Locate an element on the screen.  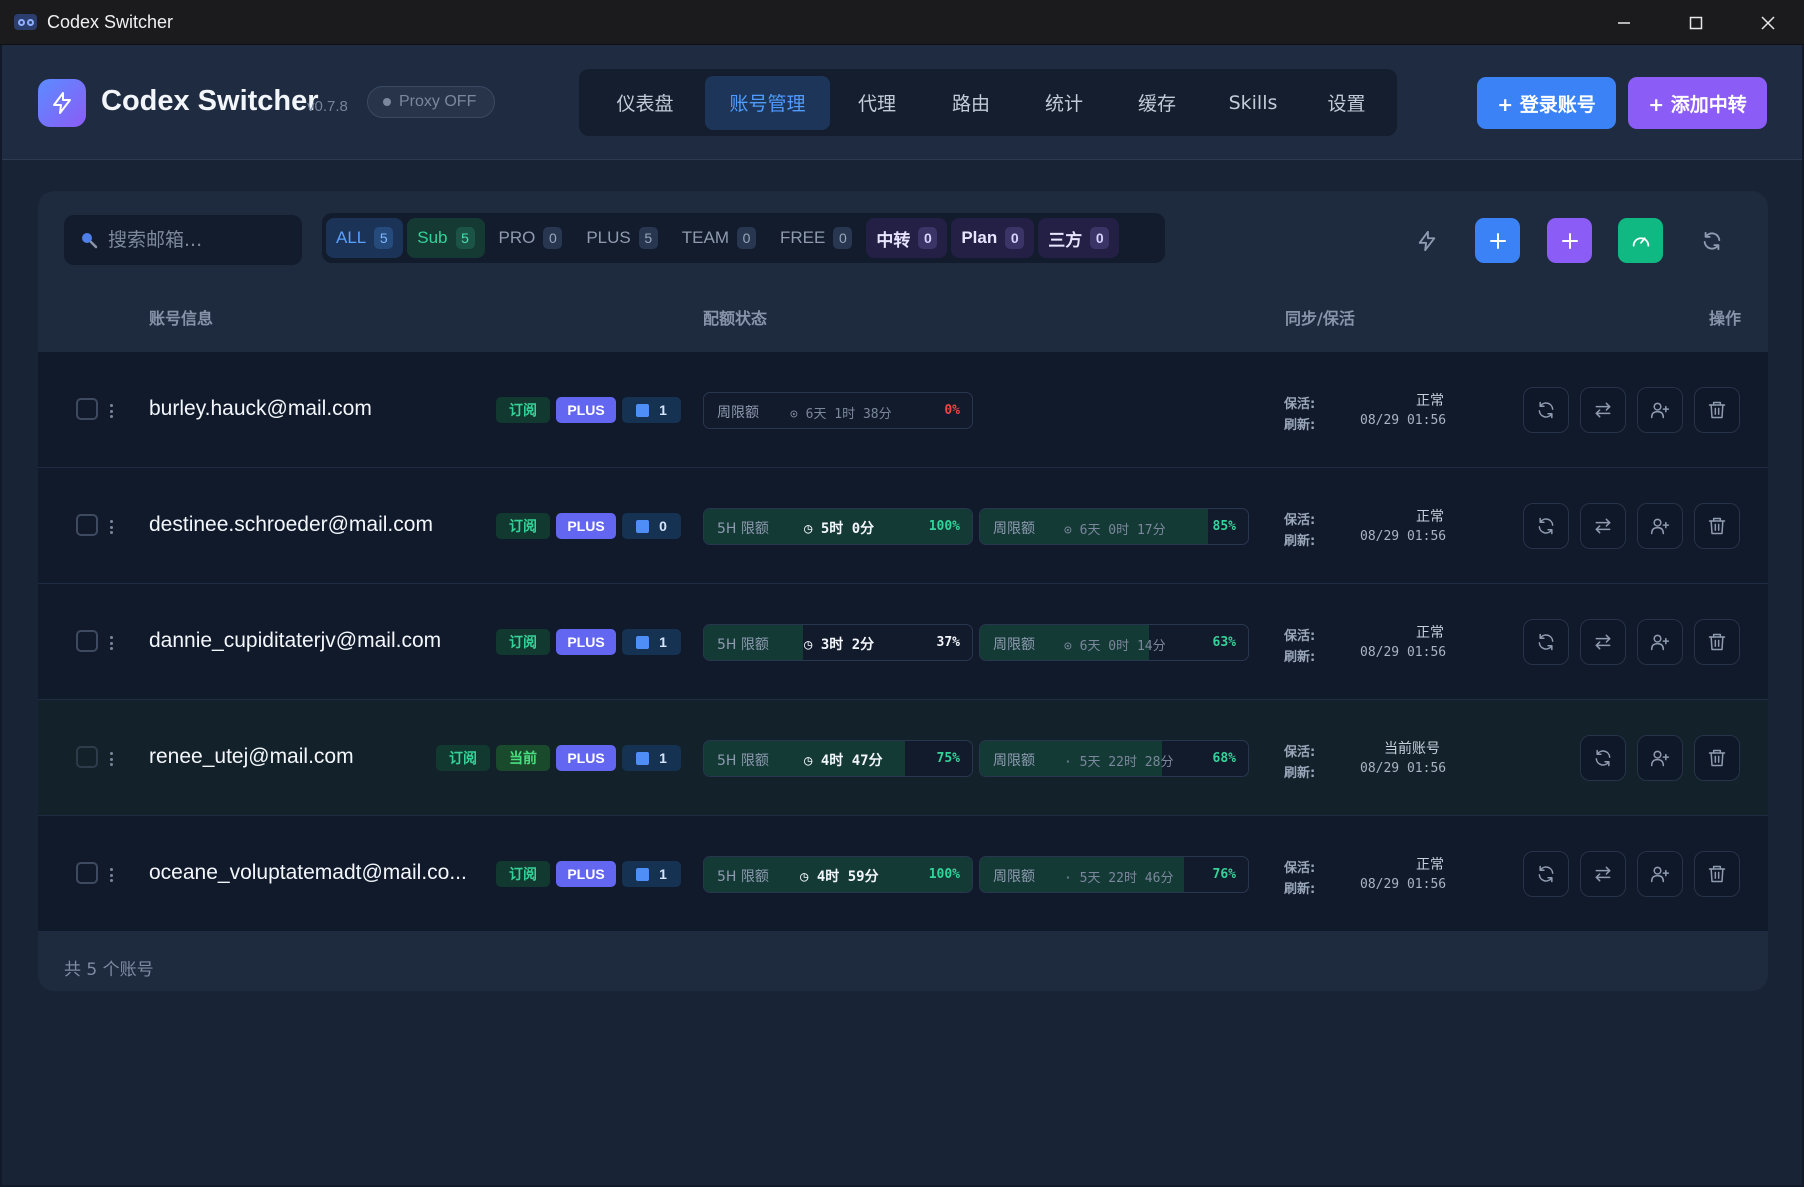
tab-routing: 路由 is located at coordinates (971, 103).